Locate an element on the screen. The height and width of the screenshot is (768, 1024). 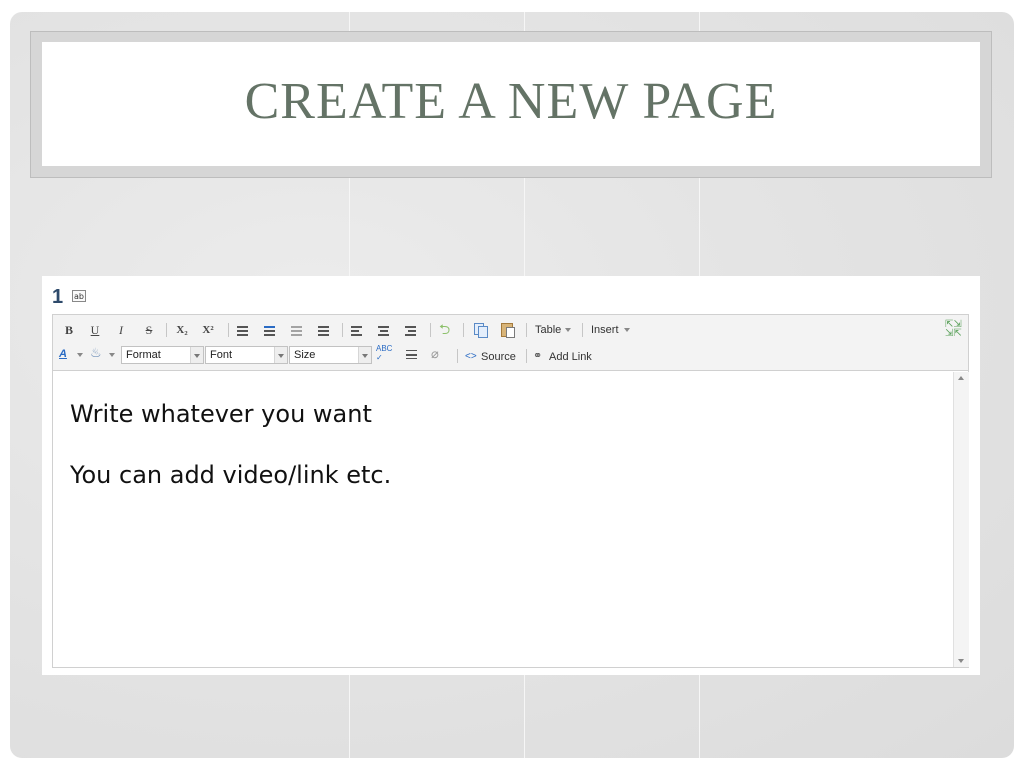
font-dropdown-value: Font is located at coordinates (221, 355).